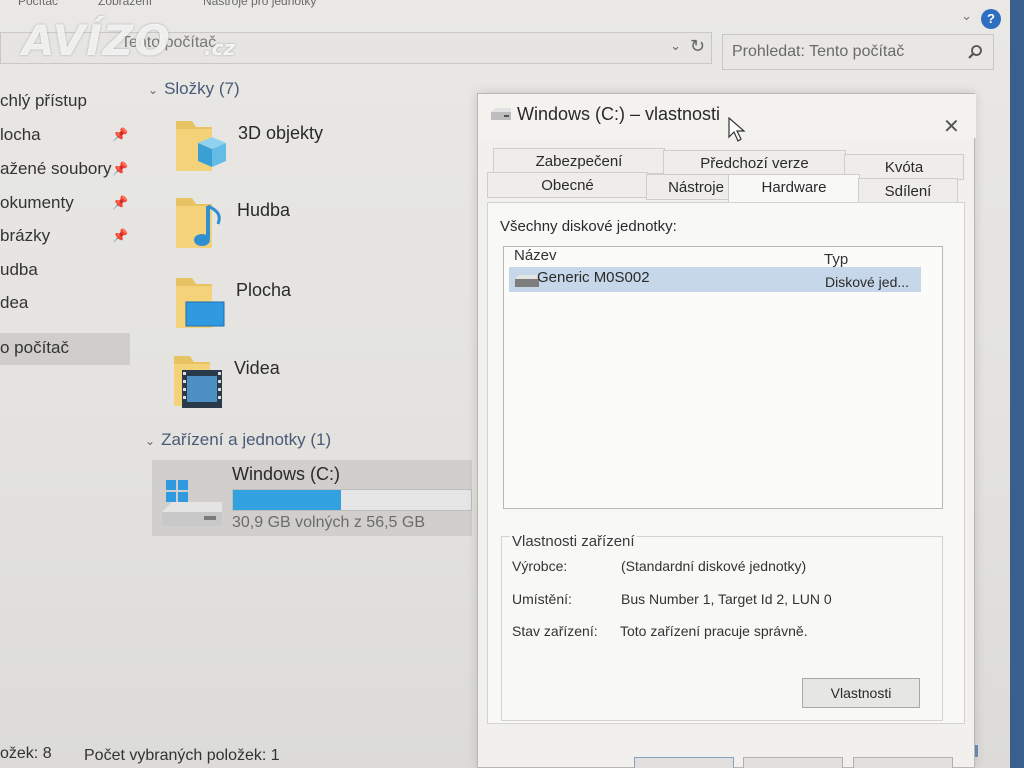  I want to click on disk-name: Generic M0S002, so click(593, 277).